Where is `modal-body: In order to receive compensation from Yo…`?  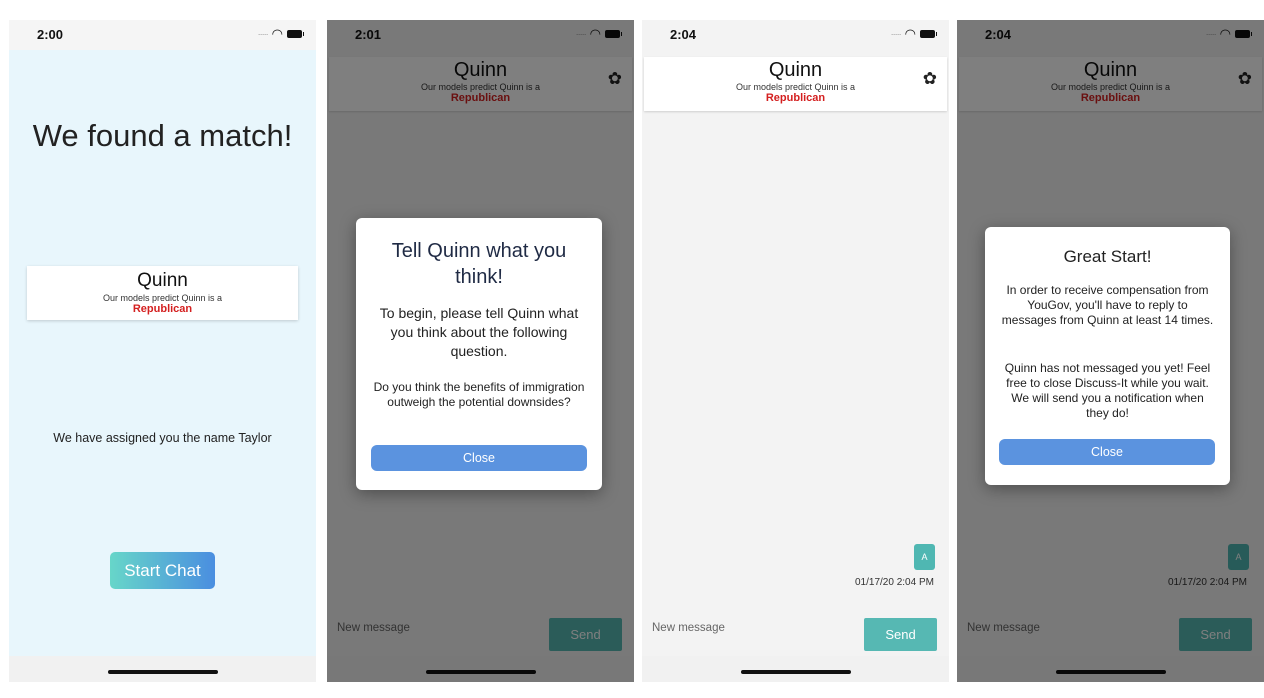
modal-body: In order to receive compensation from Yo… is located at coordinates (1107, 305).